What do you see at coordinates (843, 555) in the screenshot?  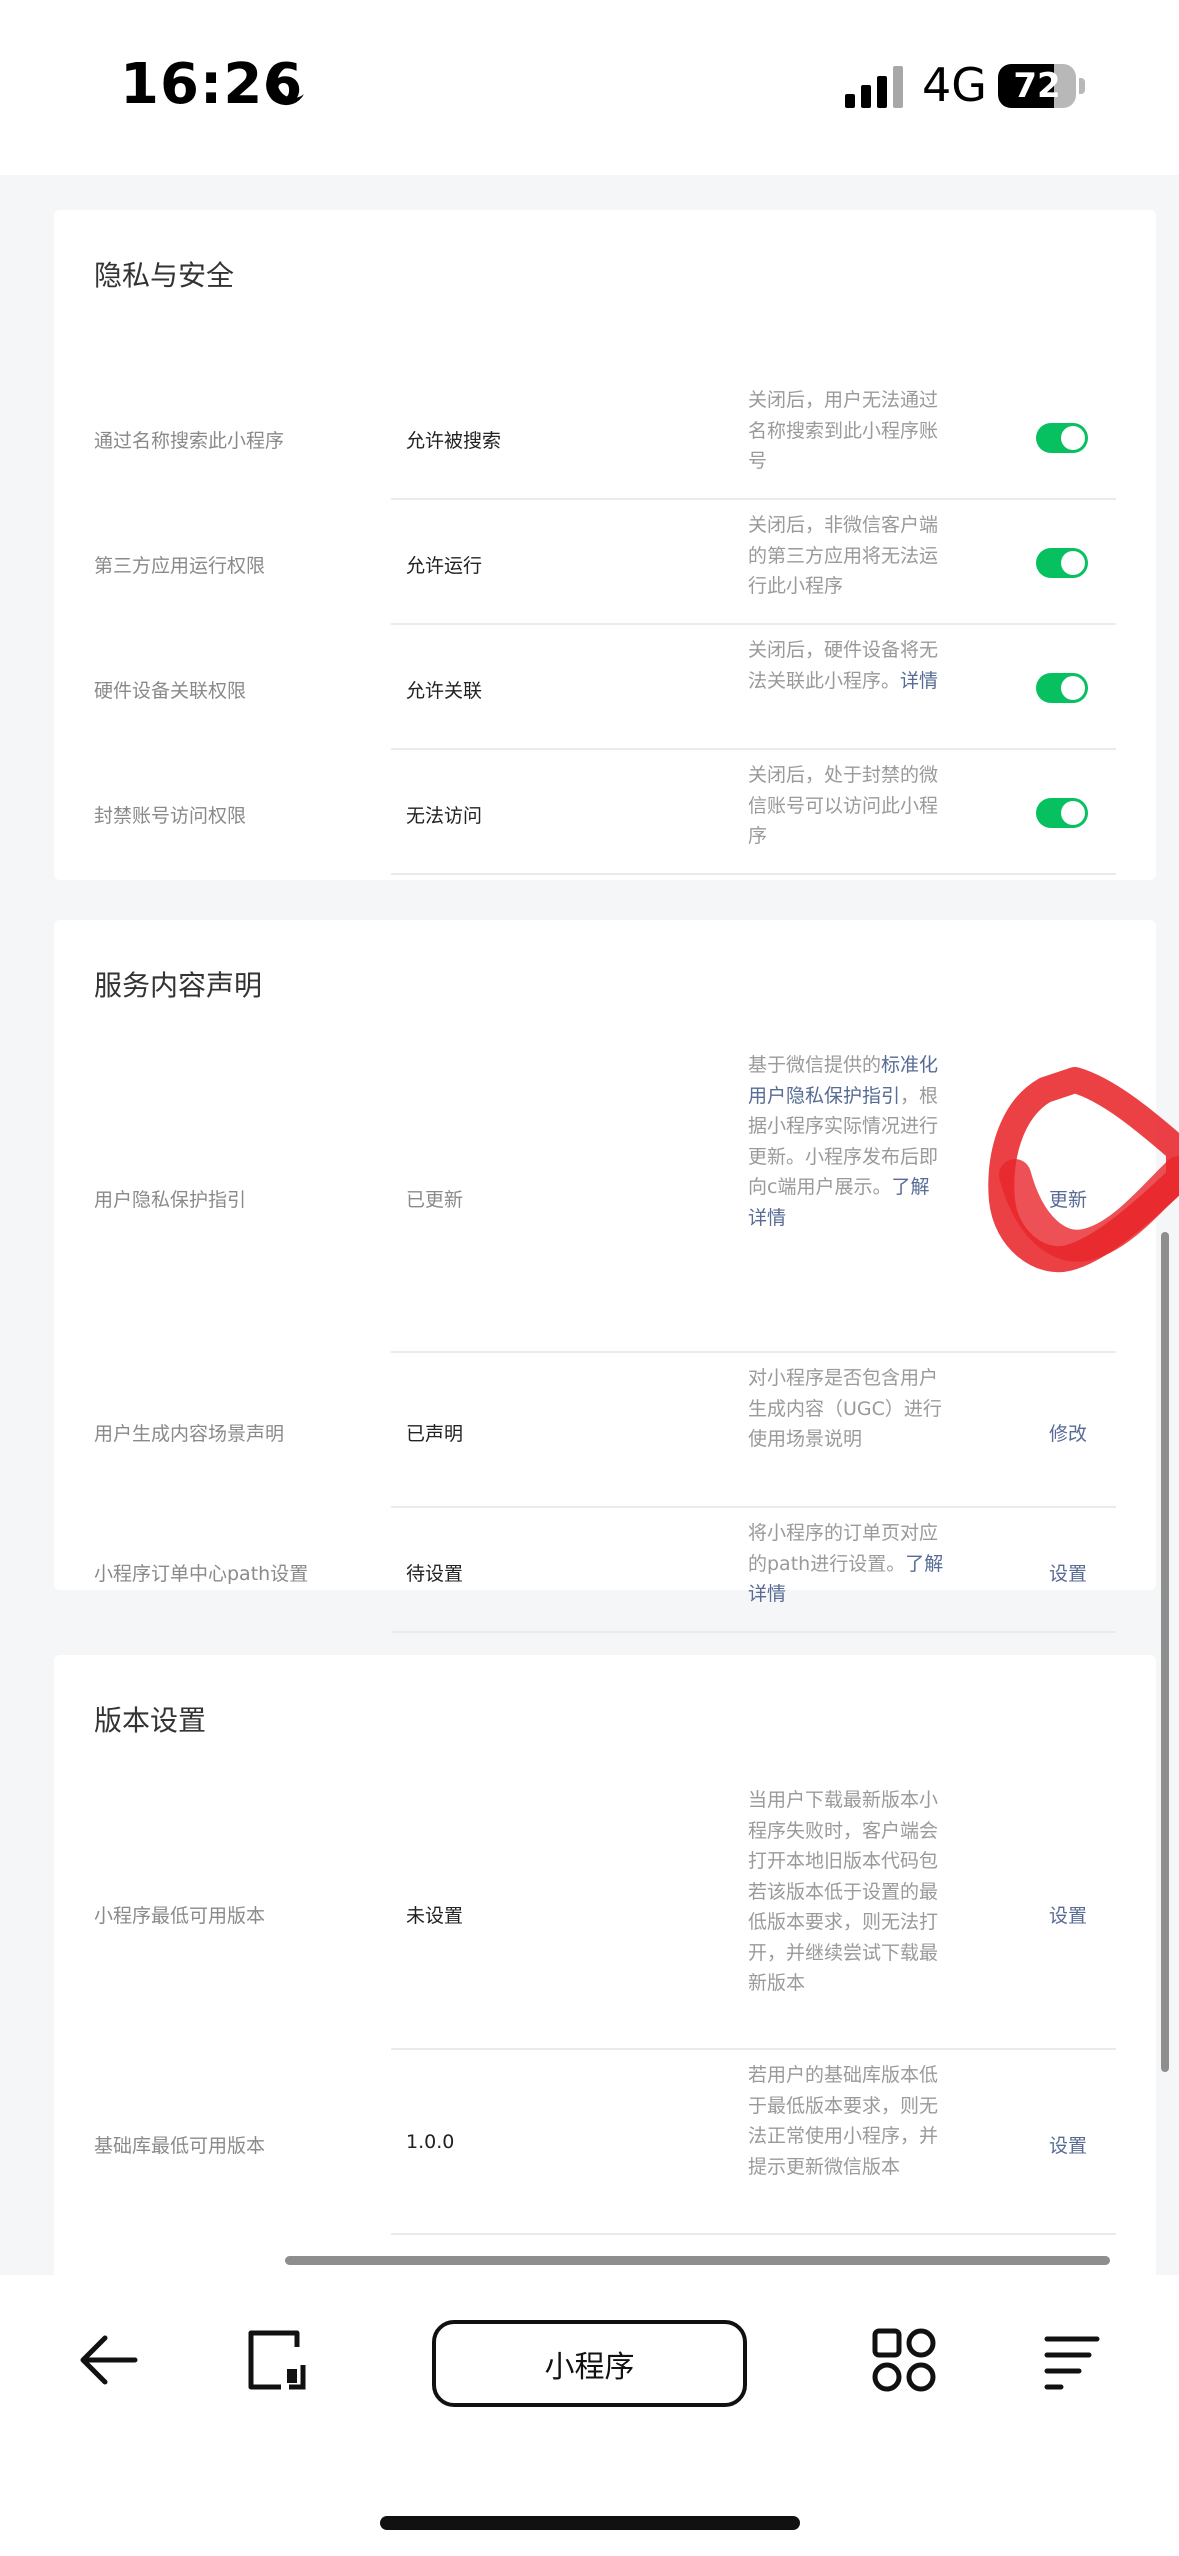 I see `description-text: 关闭后，非微信客户端的第三方应用将无法运行此小程序` at bounding box center [843, 555].